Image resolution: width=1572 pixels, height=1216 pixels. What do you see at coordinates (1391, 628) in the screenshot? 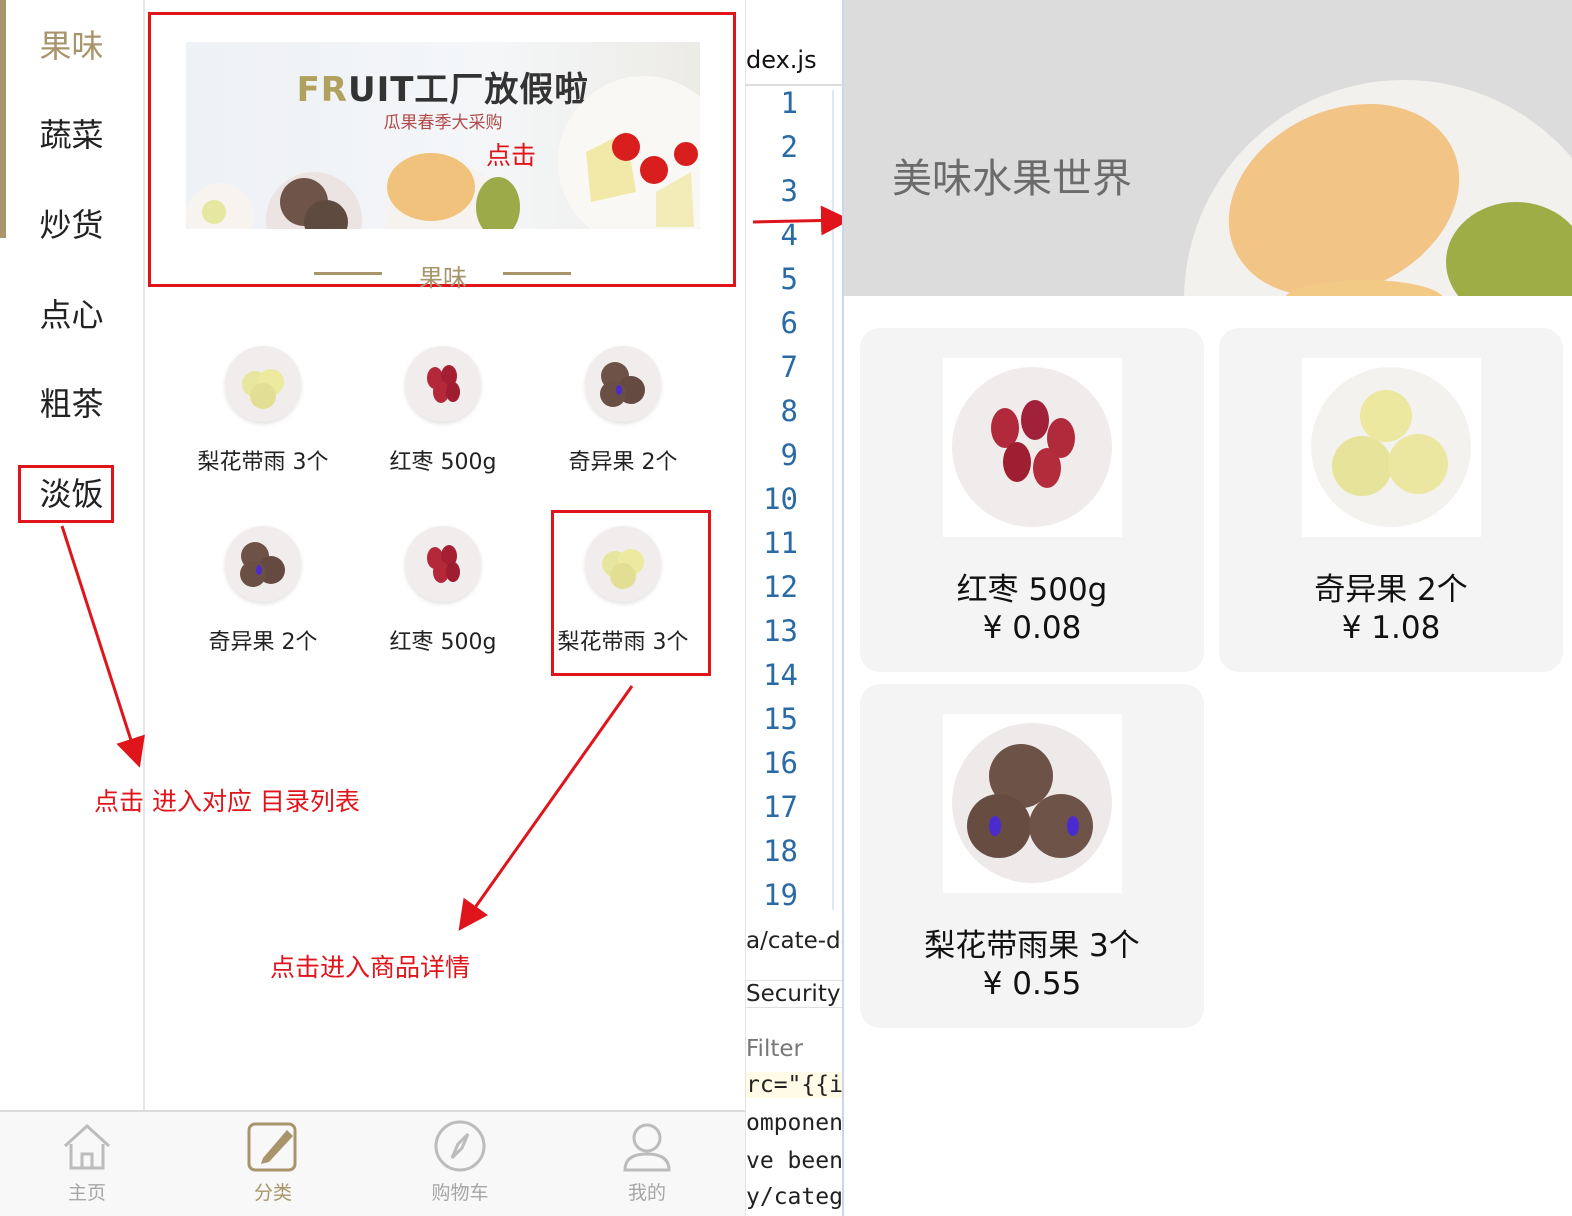
I see `product-price: ¥ 1.08` at bounding box center [1391, 628].